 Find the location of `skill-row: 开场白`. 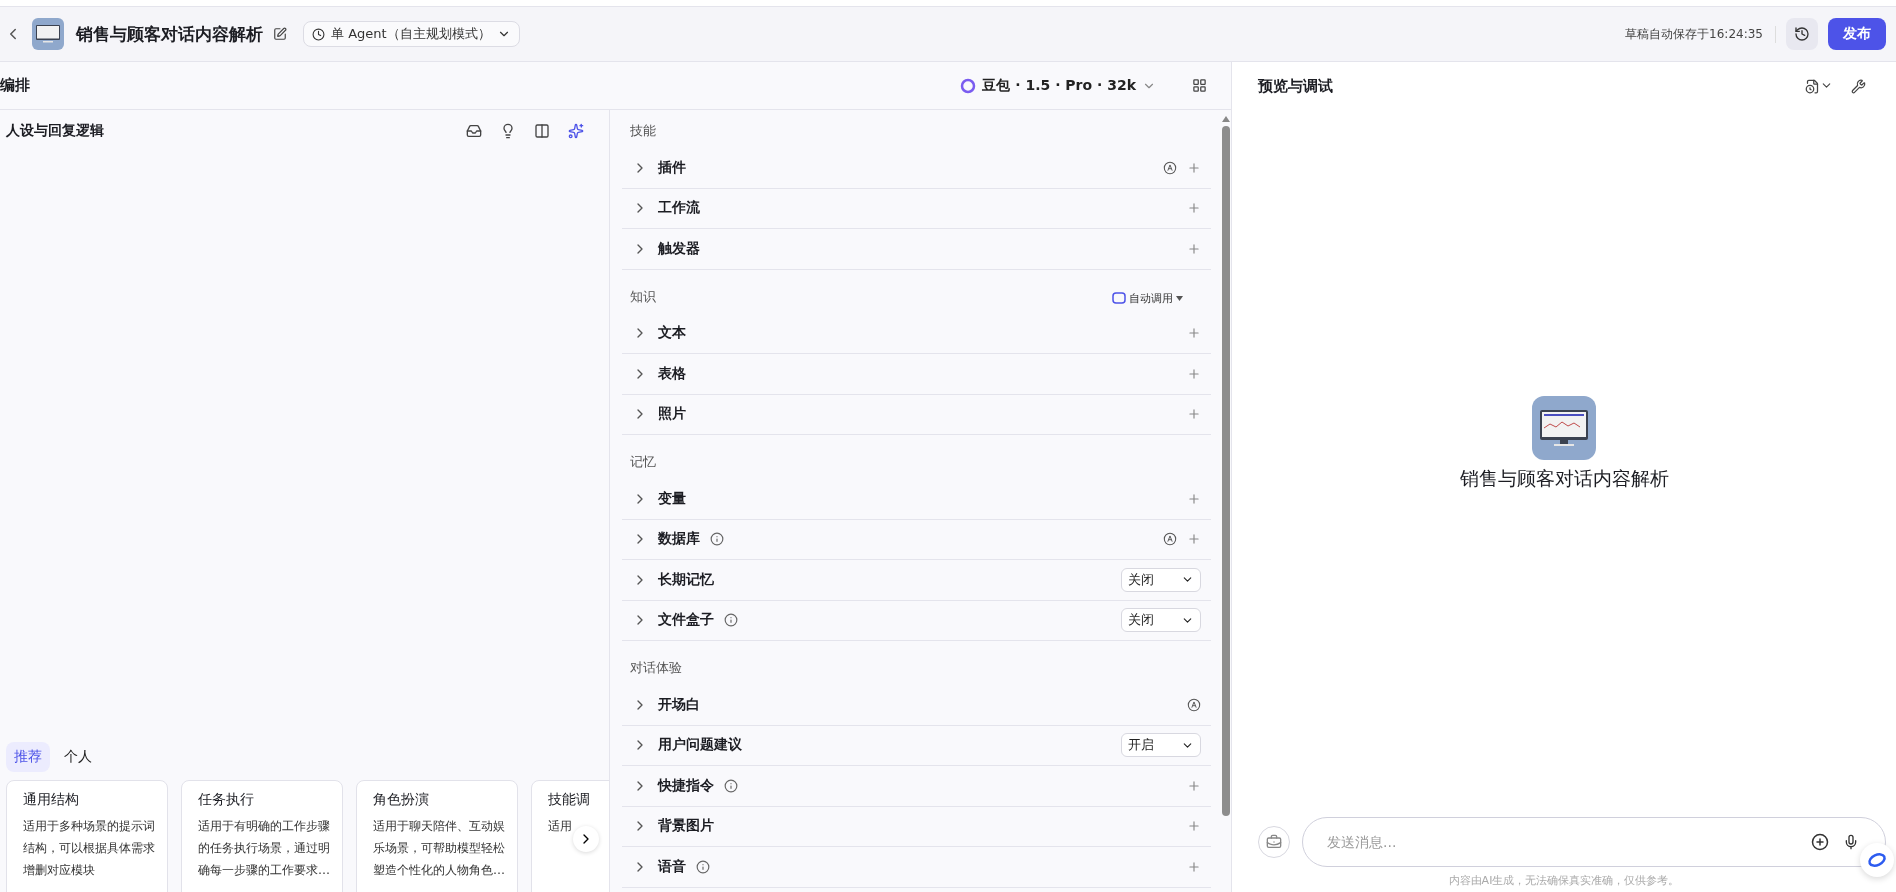

skill-row: 开场白 is located at coordinates (916, 705).